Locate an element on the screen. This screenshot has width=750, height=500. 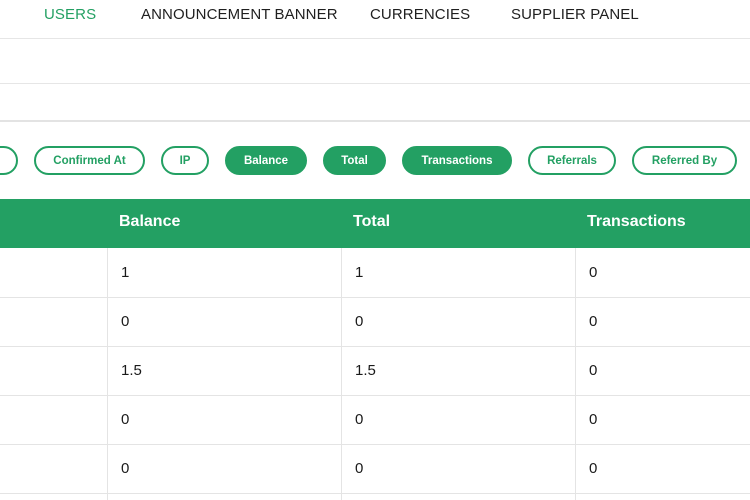
cell-total: 1.5 is located at coordinates (365, 370).